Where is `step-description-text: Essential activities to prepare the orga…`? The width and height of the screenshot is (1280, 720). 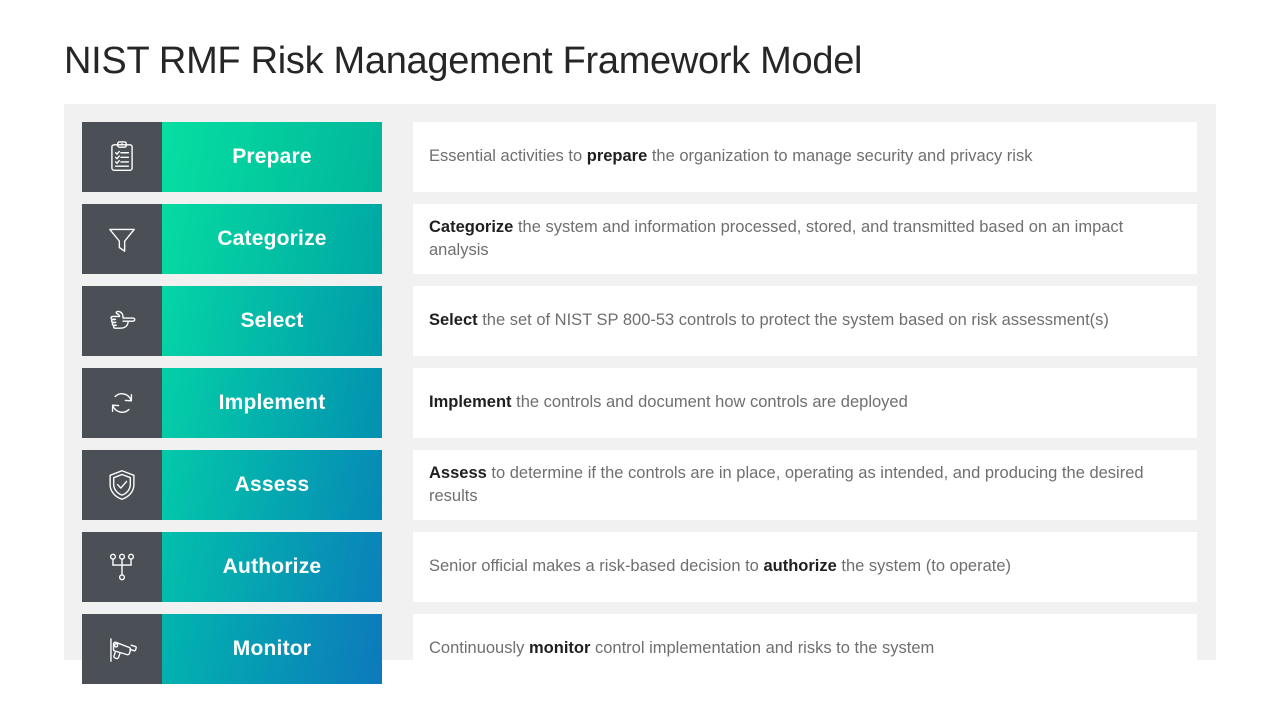
step-description-text: Essential activities to prepare the orga… is located at coordinates (731, 156).